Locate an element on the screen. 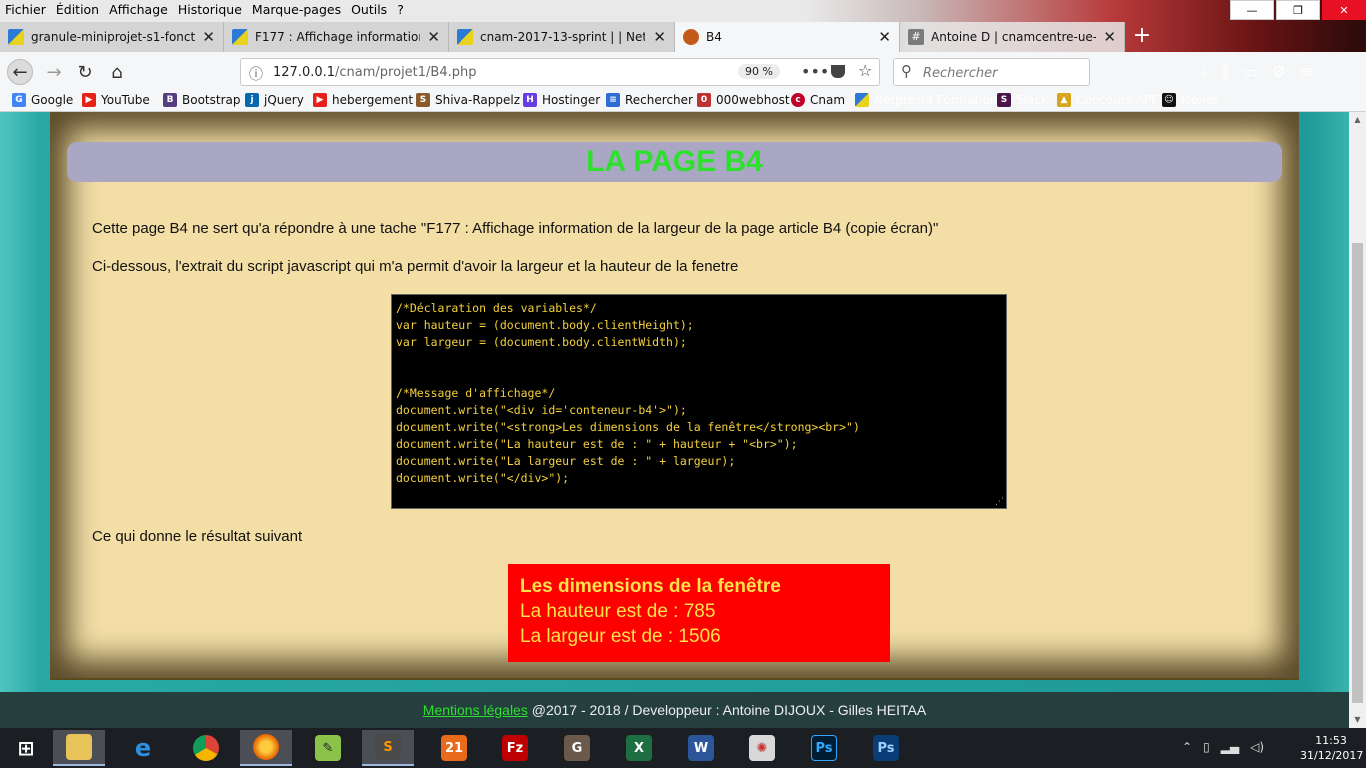 The height and width of the screenshot is (768, 1366). tab-f177: F177 : Affichage information la ✕ is located at coordinates (336, 37).